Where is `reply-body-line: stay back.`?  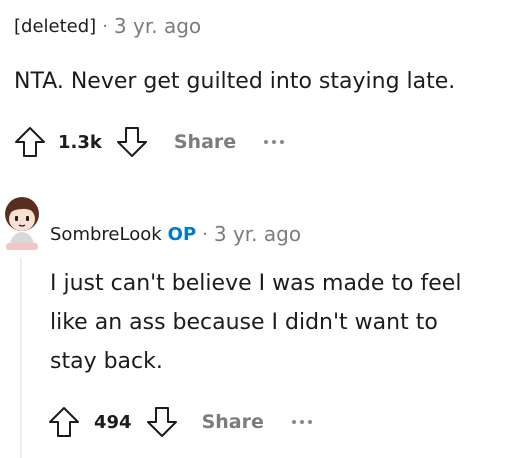
reply-body-line: stay back. is located at coordinates (106, 361).